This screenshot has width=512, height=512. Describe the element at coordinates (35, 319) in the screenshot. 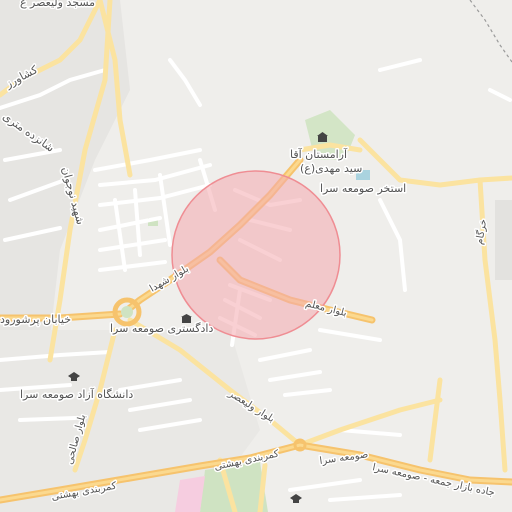

I see `label-parshurud: خیابان پرشورود` at that location.